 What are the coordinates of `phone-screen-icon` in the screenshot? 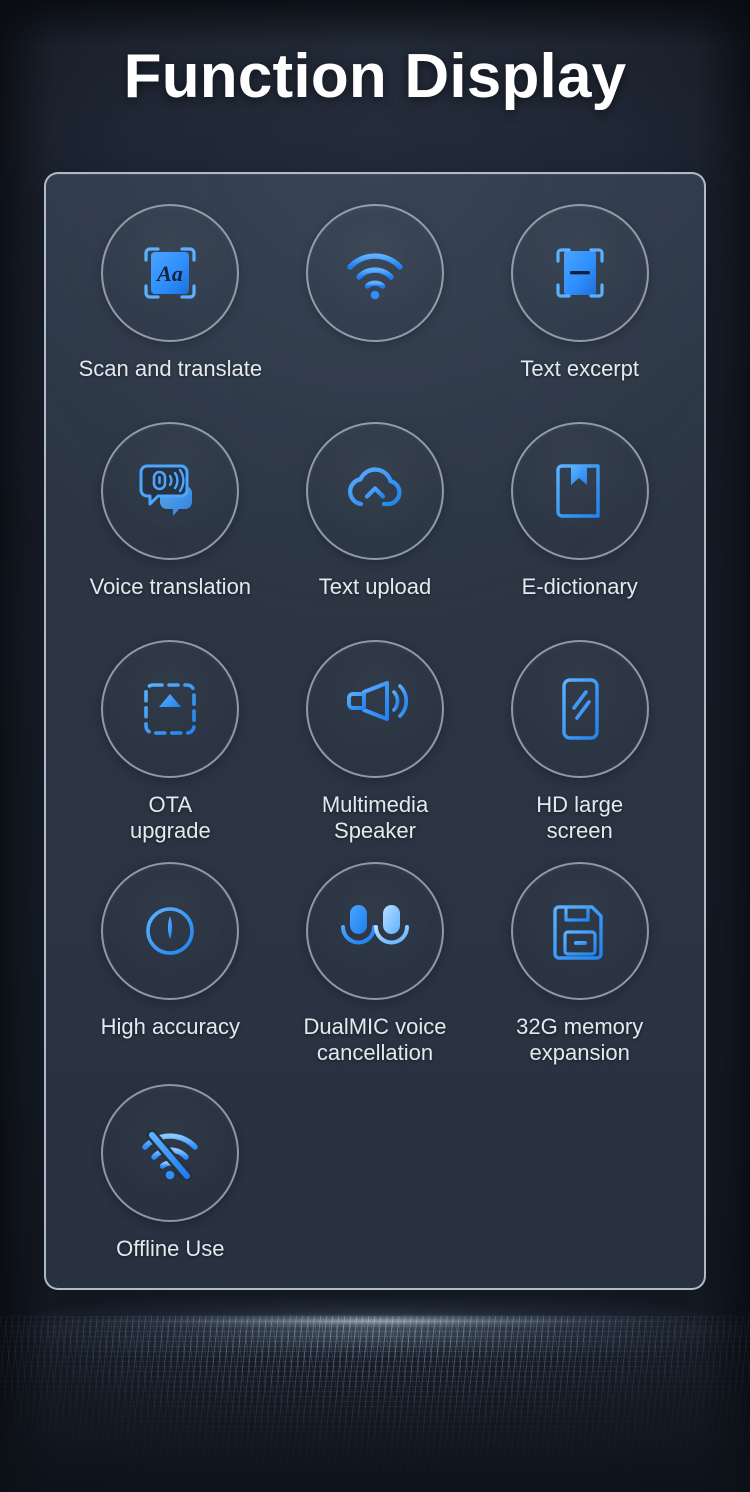 It's located at (580, 709).